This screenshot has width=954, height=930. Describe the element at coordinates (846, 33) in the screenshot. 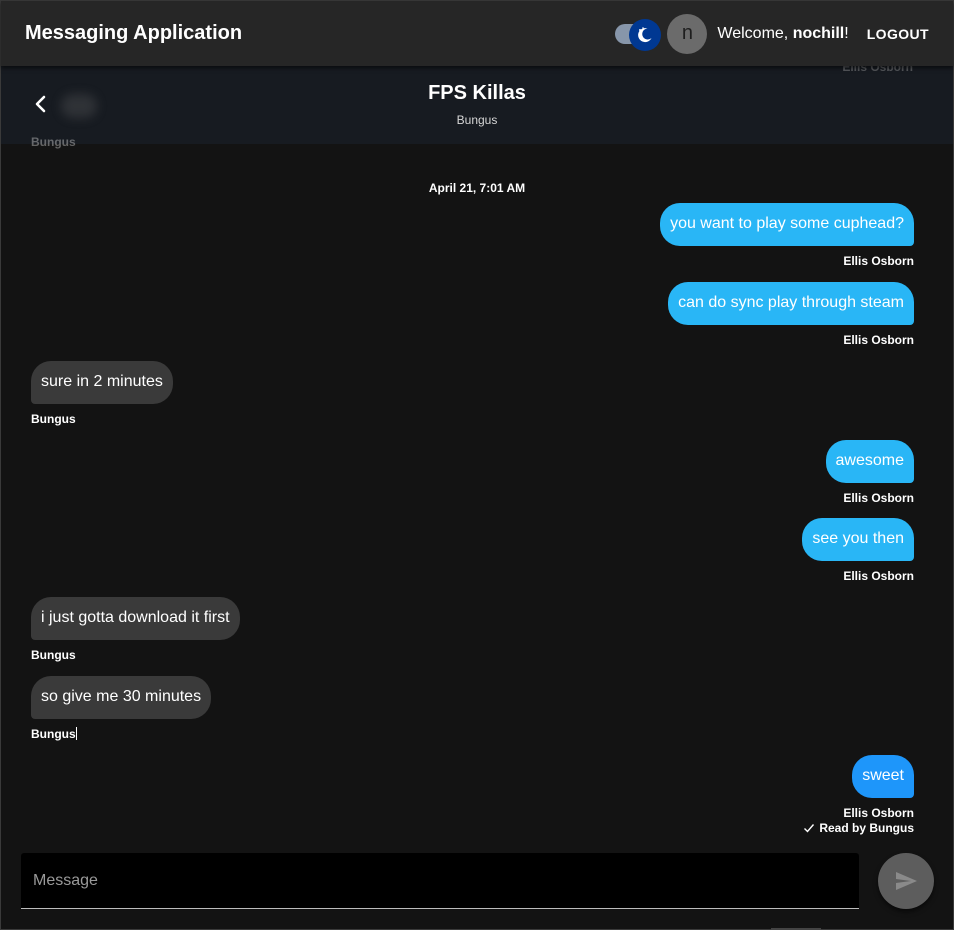

I see `welcome-suffix: !` at that location.